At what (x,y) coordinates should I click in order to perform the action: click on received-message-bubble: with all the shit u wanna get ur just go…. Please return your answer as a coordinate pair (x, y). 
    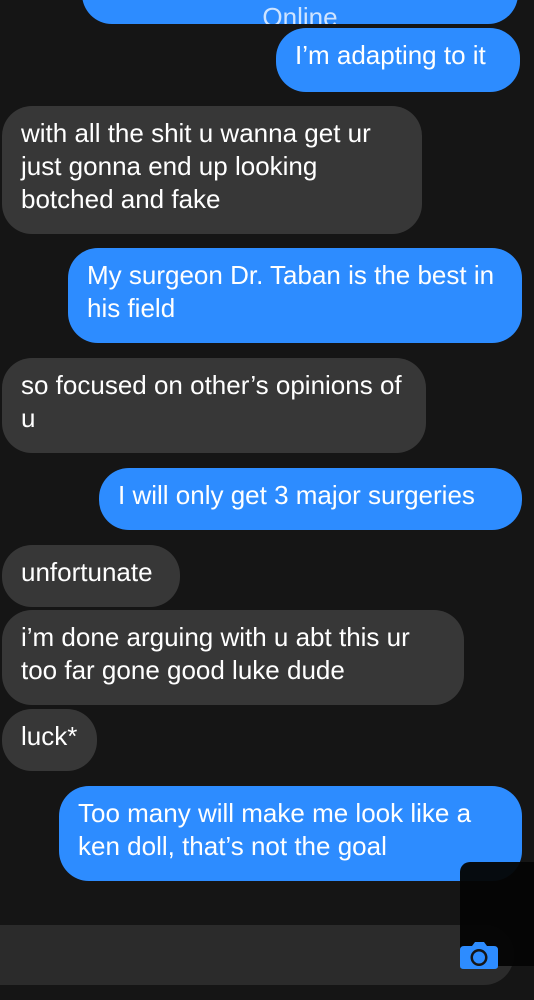
    Looking at the image, I should click on (212, 170).